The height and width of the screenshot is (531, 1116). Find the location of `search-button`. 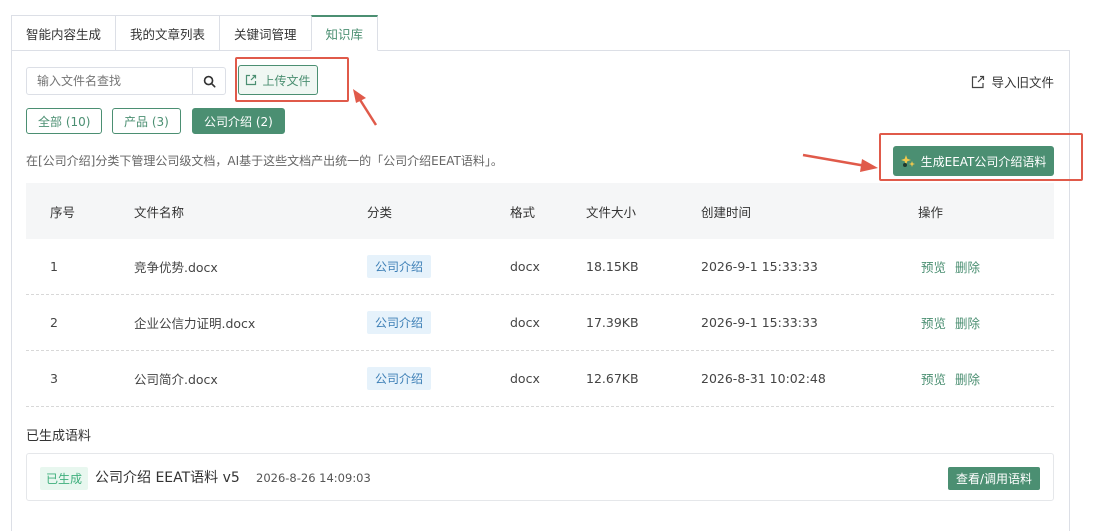

search-button is located at coordinates (208, 81).